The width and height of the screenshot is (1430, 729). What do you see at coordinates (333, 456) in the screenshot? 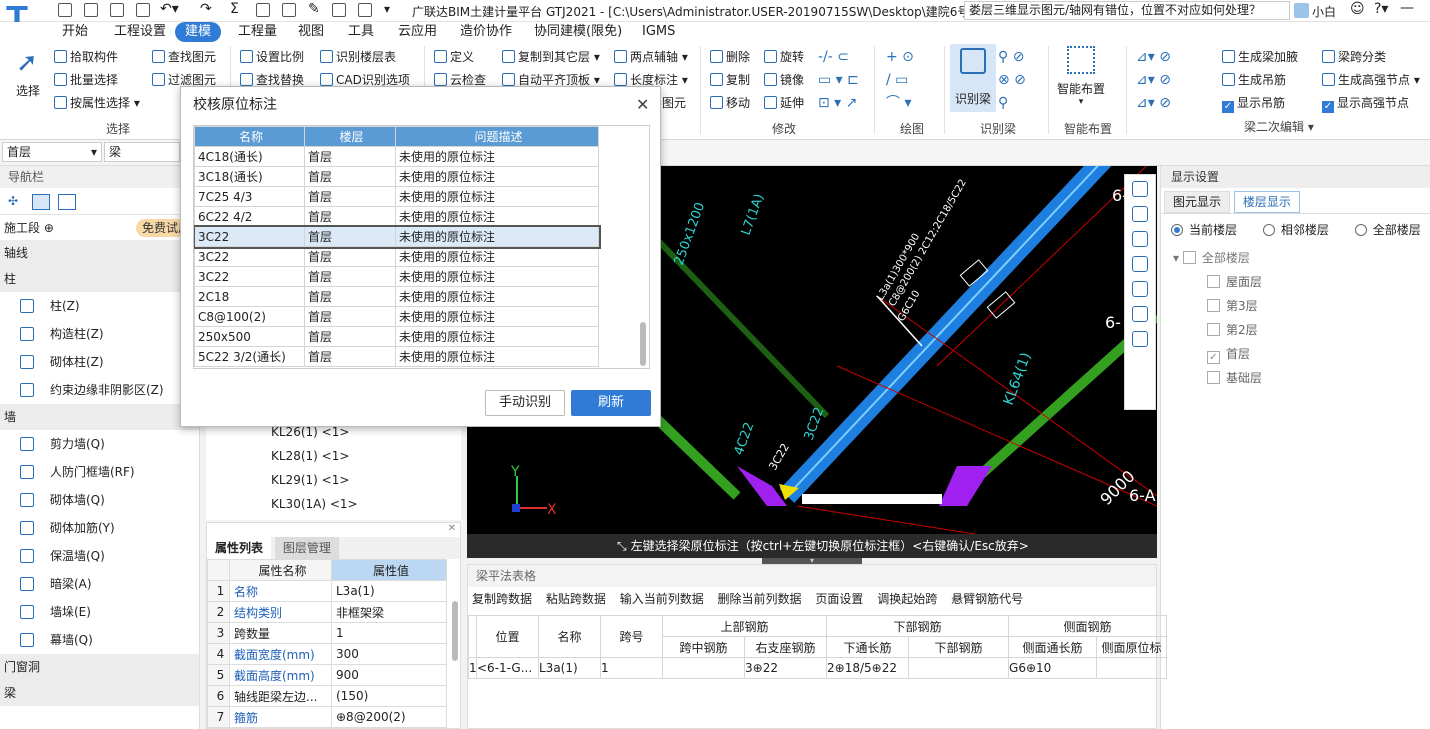
I see `tree-item: KL28(1) <1>` at bounding box center [333, 456].